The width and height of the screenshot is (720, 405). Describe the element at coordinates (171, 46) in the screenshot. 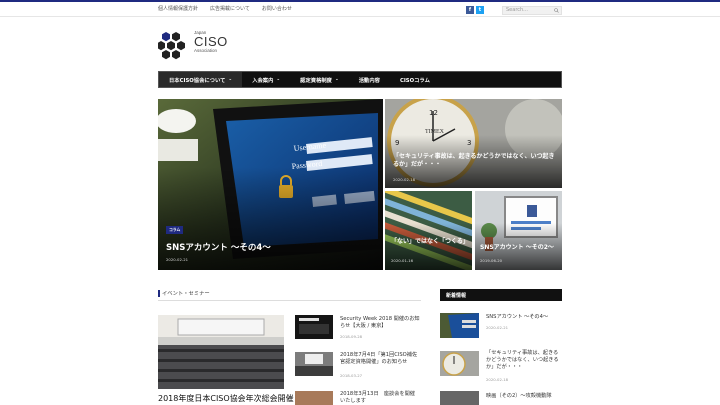

I see `hexagon-logo-icon` at that location.